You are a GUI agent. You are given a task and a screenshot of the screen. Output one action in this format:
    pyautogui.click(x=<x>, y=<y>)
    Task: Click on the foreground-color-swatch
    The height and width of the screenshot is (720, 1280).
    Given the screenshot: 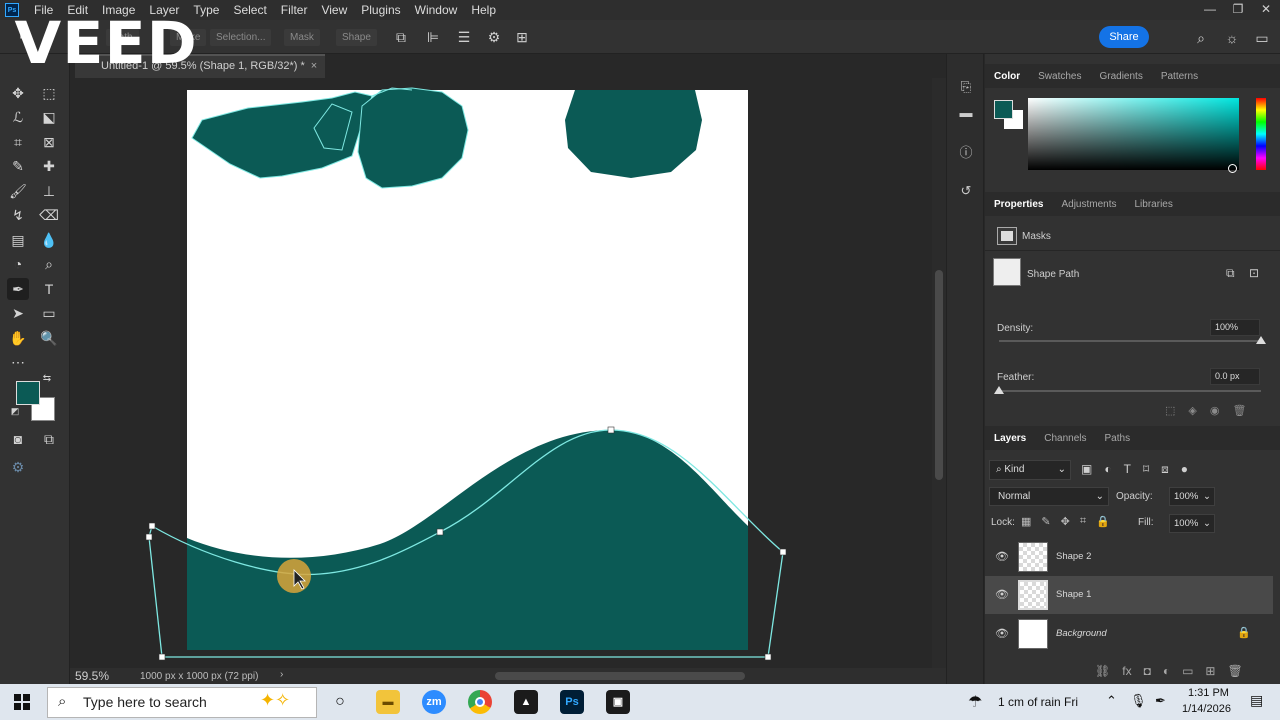 What is the action you would take?
    pyautogui.click(x=28, y=393)
    